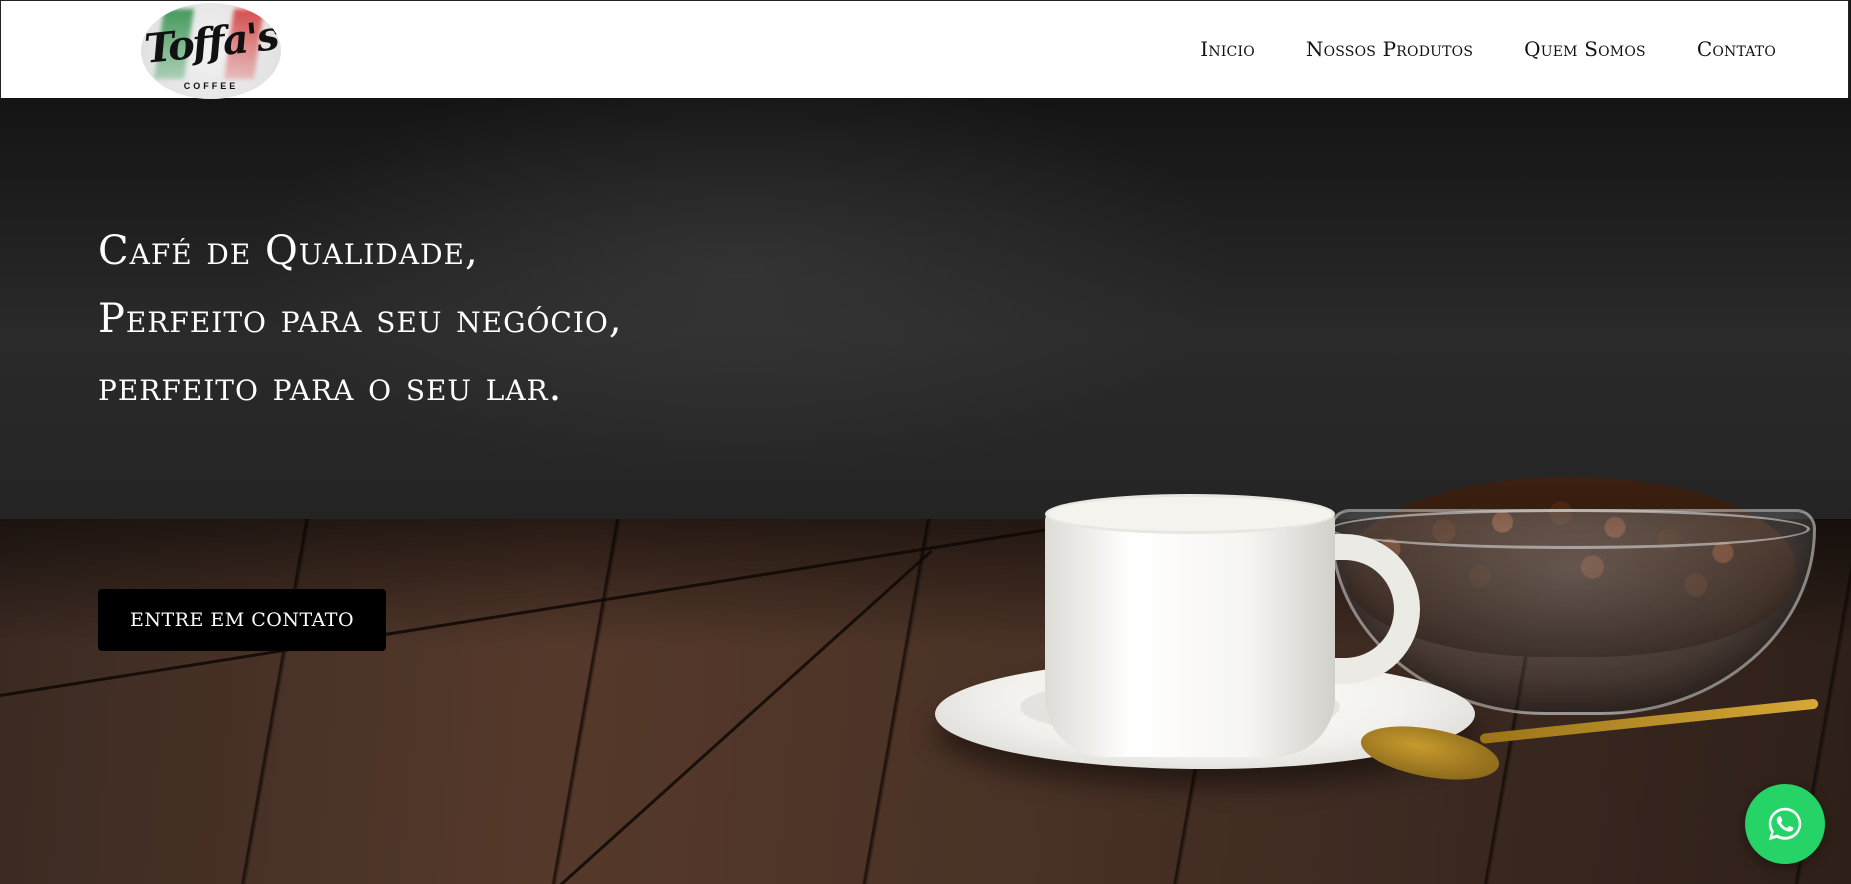 The image size is (1851, 884). I want to click on whatsapp-button, so click(1785, 824).